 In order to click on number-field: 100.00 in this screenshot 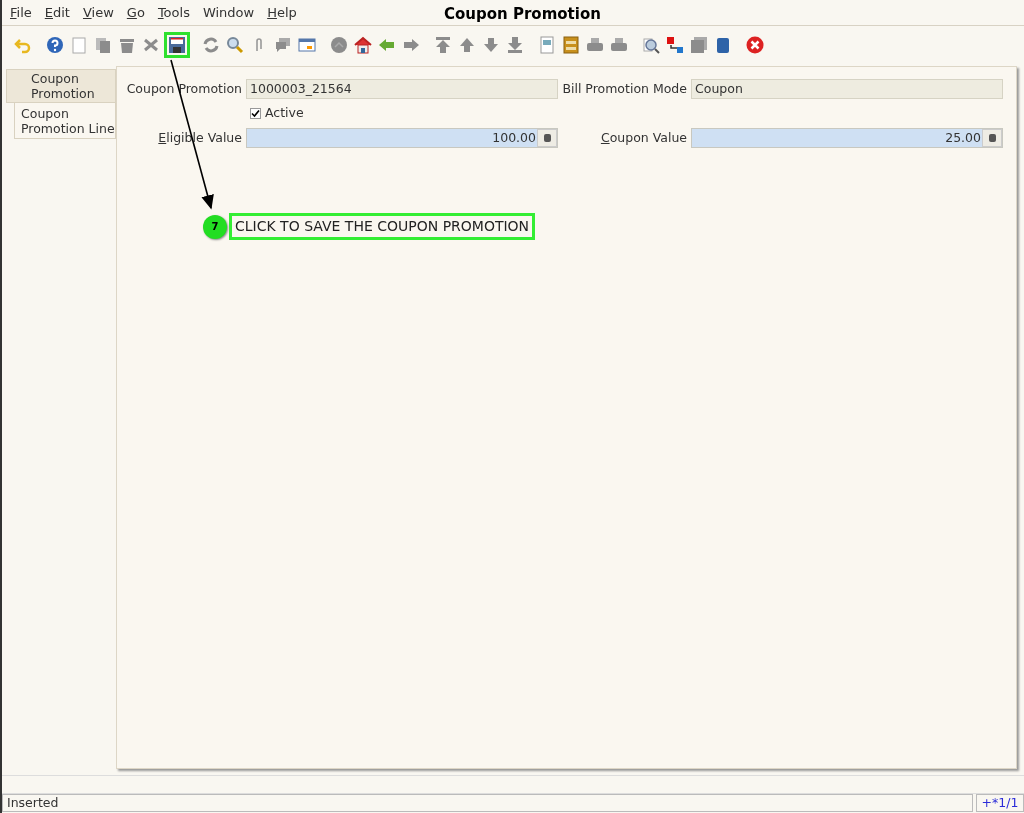, I will do `click(402, 138)`.